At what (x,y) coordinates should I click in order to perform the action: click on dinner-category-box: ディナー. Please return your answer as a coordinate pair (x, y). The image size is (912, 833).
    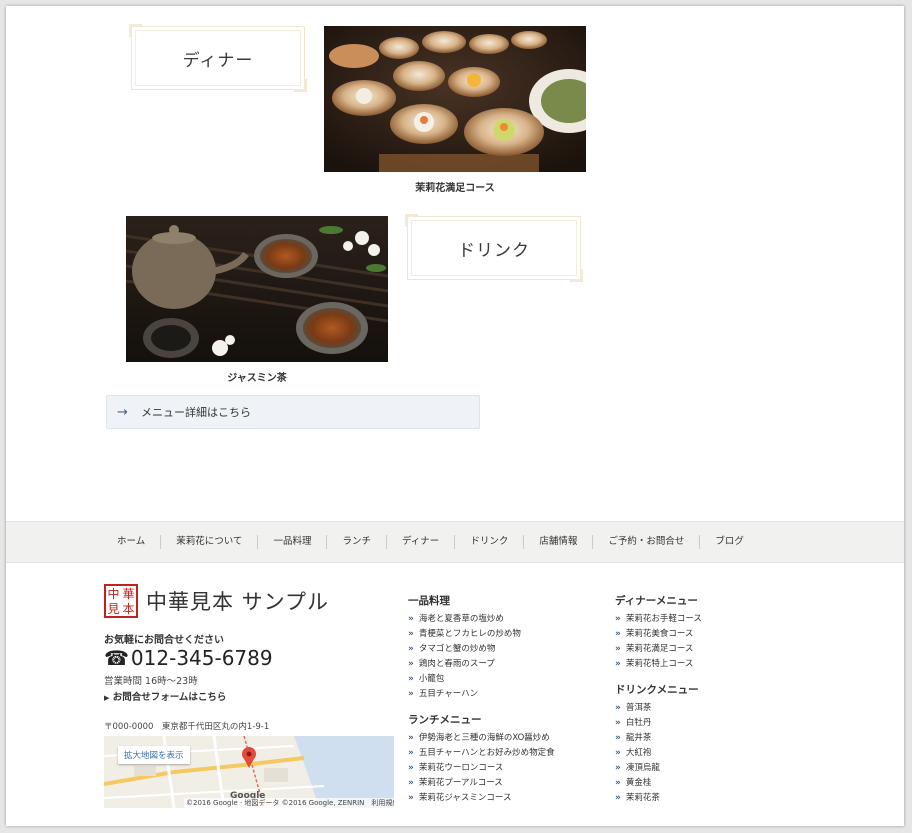
    Looking at the image, I should click on (218, 58).